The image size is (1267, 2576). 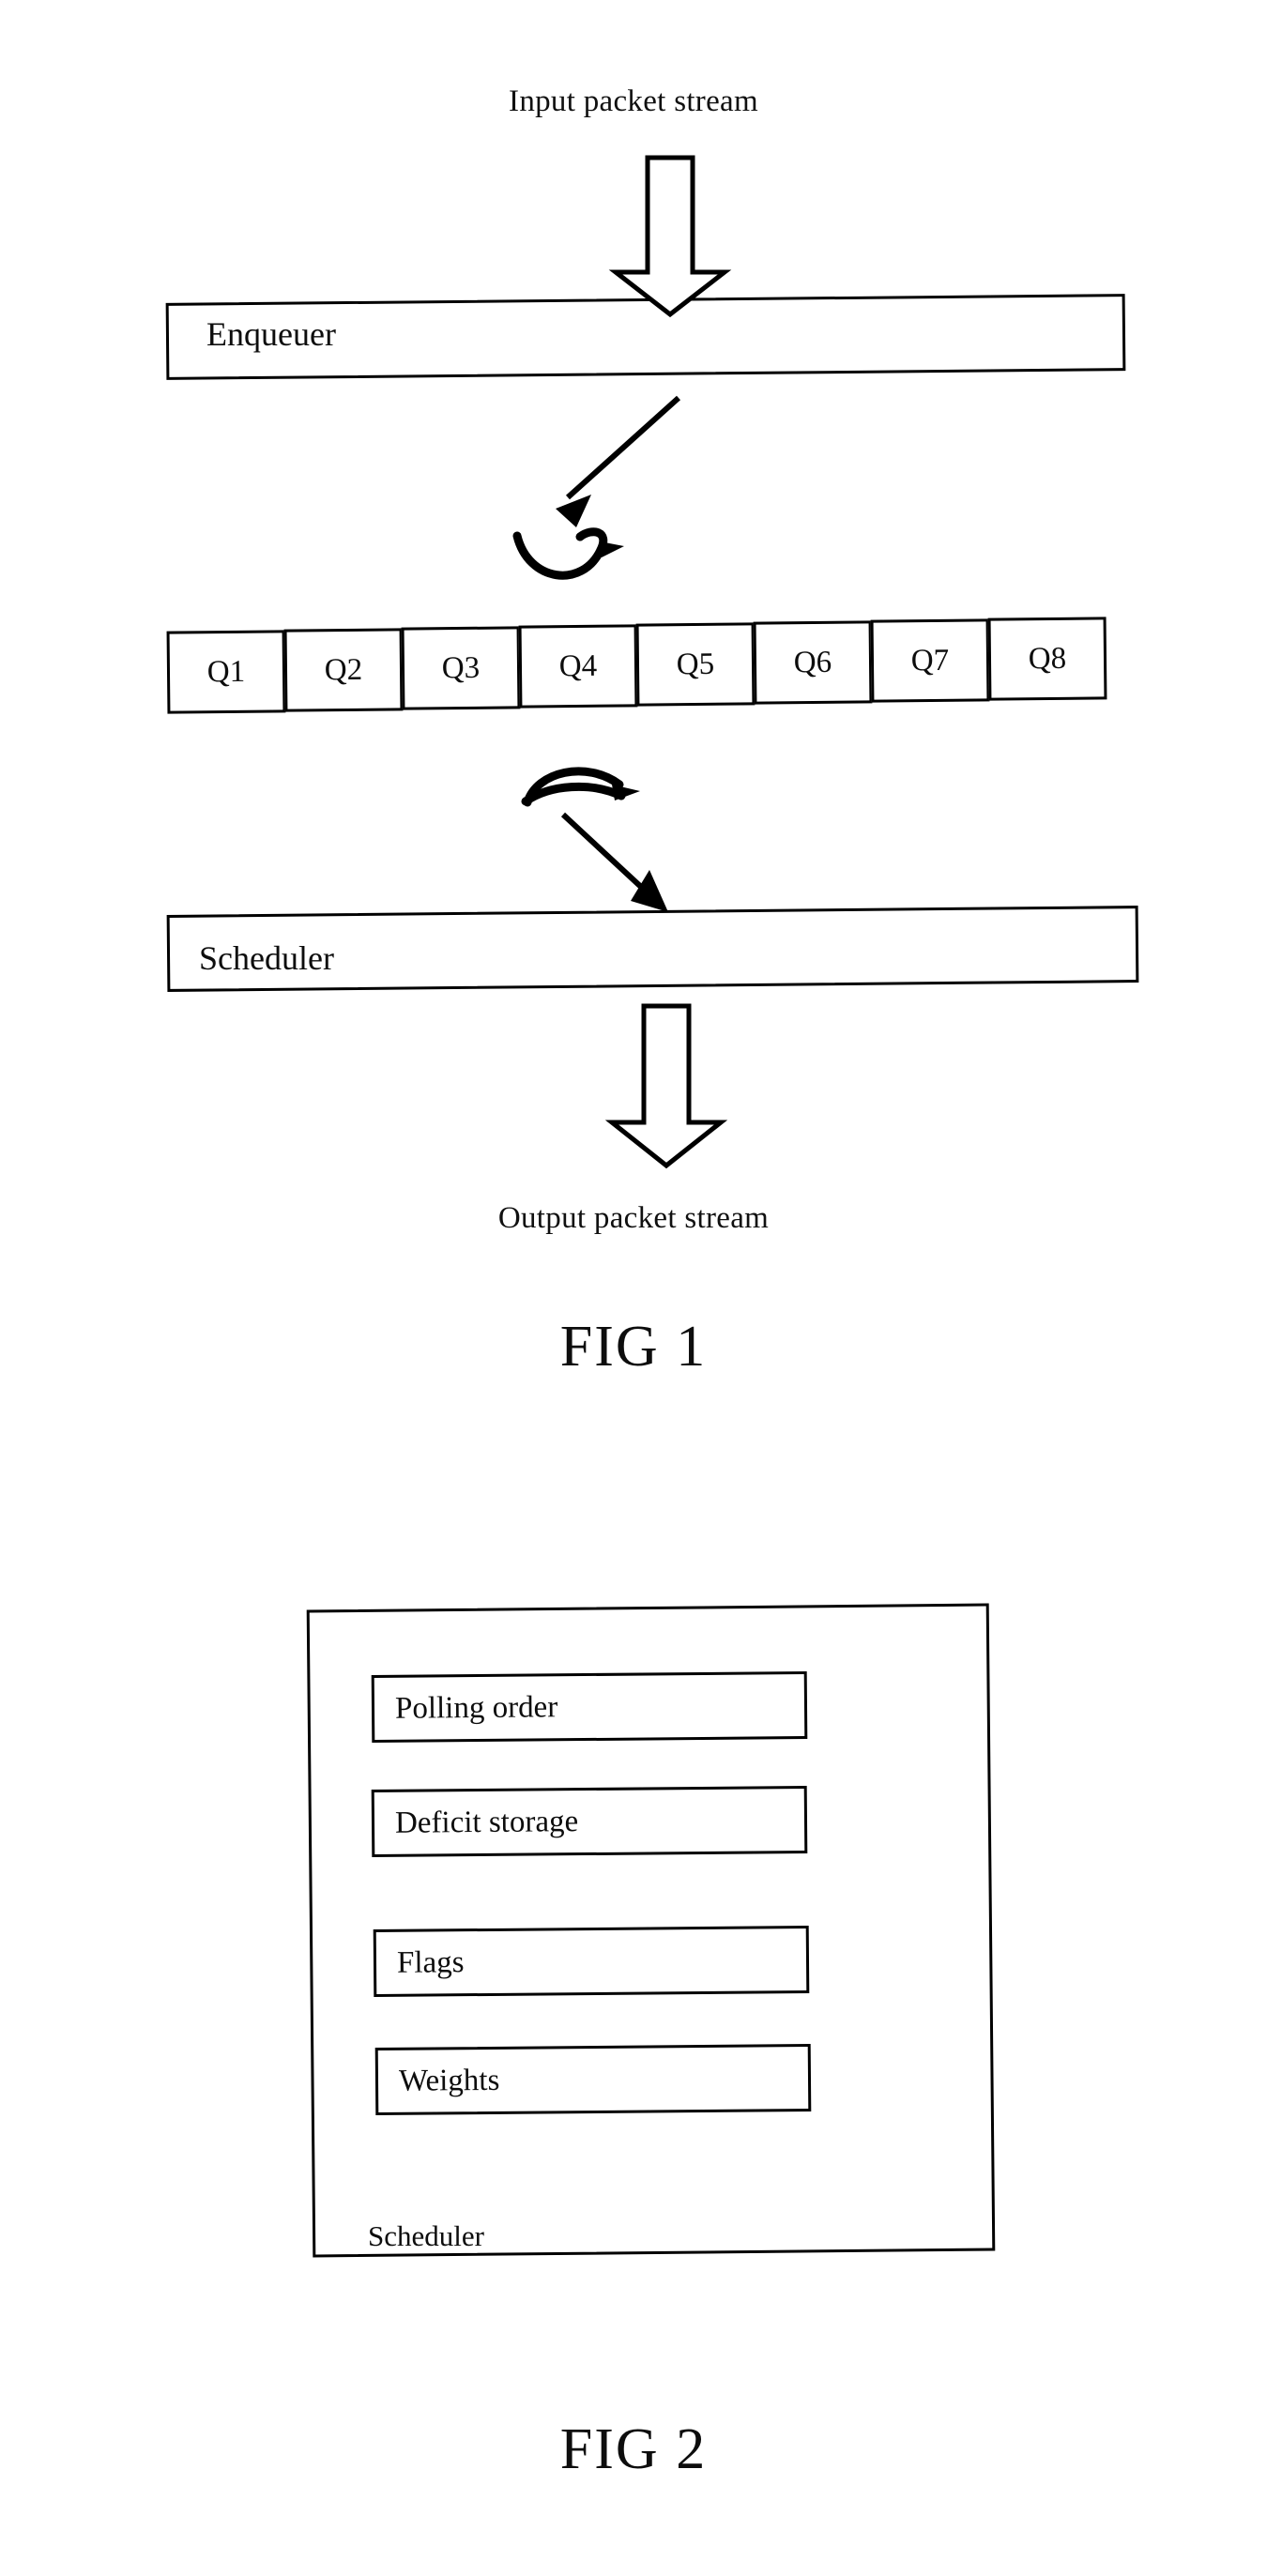 What do you see at coordinates (633, 2449) in the screenshot?
I see `figure-2-caption: FIG 2` at bounding box center [633, 2449].